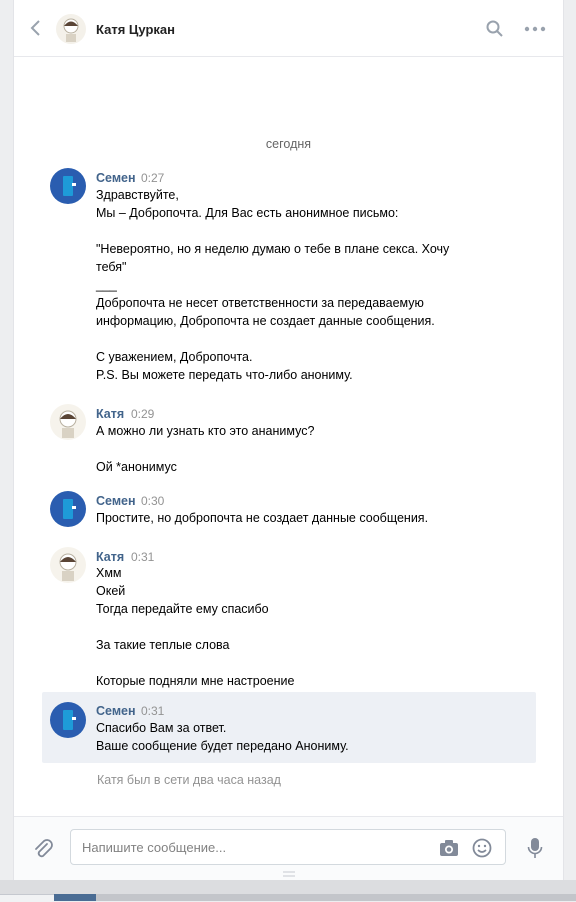 This screenshot has width=576, height=902. Describe the element at coordinates (336, 897) in the screenshot. I see `taskbar-segment` at that location.